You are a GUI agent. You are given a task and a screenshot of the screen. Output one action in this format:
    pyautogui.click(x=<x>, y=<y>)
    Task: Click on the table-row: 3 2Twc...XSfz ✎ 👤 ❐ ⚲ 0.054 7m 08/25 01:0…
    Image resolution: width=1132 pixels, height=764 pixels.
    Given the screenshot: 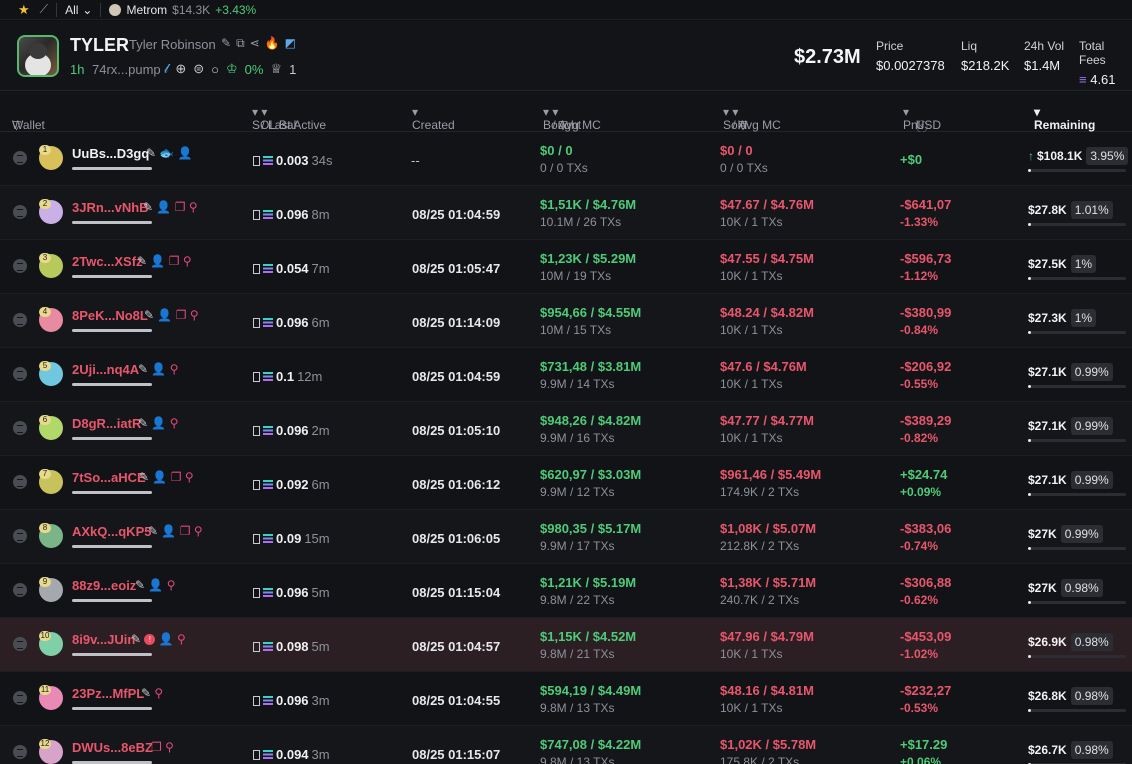 What is the action you would take?
    pyautogui.click(x=566, y=267)
    